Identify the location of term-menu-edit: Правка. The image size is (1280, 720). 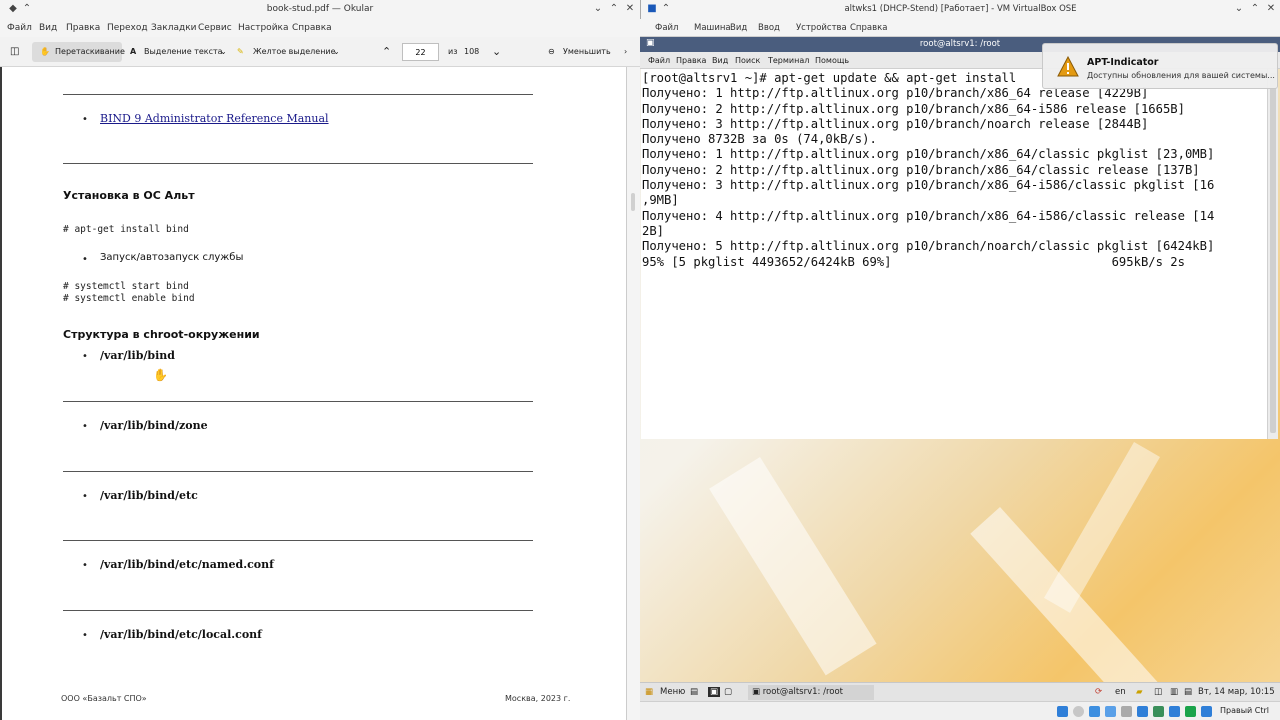
(691, 60).